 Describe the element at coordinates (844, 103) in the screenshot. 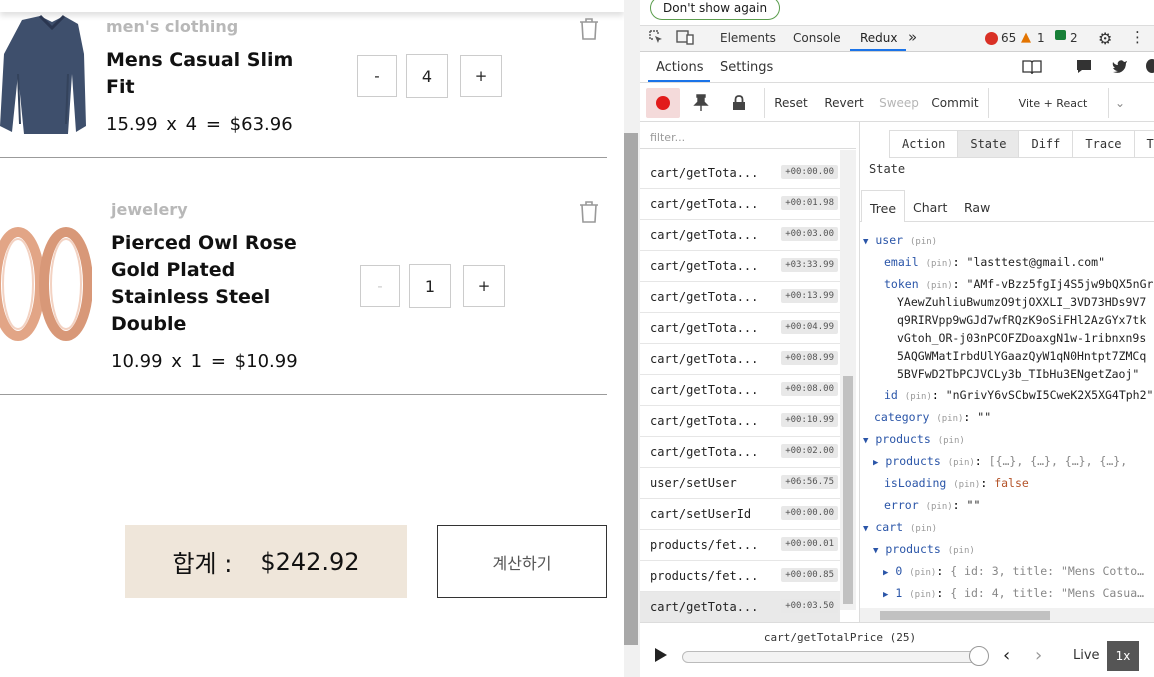

I see `revert-button: Revert` at that location.